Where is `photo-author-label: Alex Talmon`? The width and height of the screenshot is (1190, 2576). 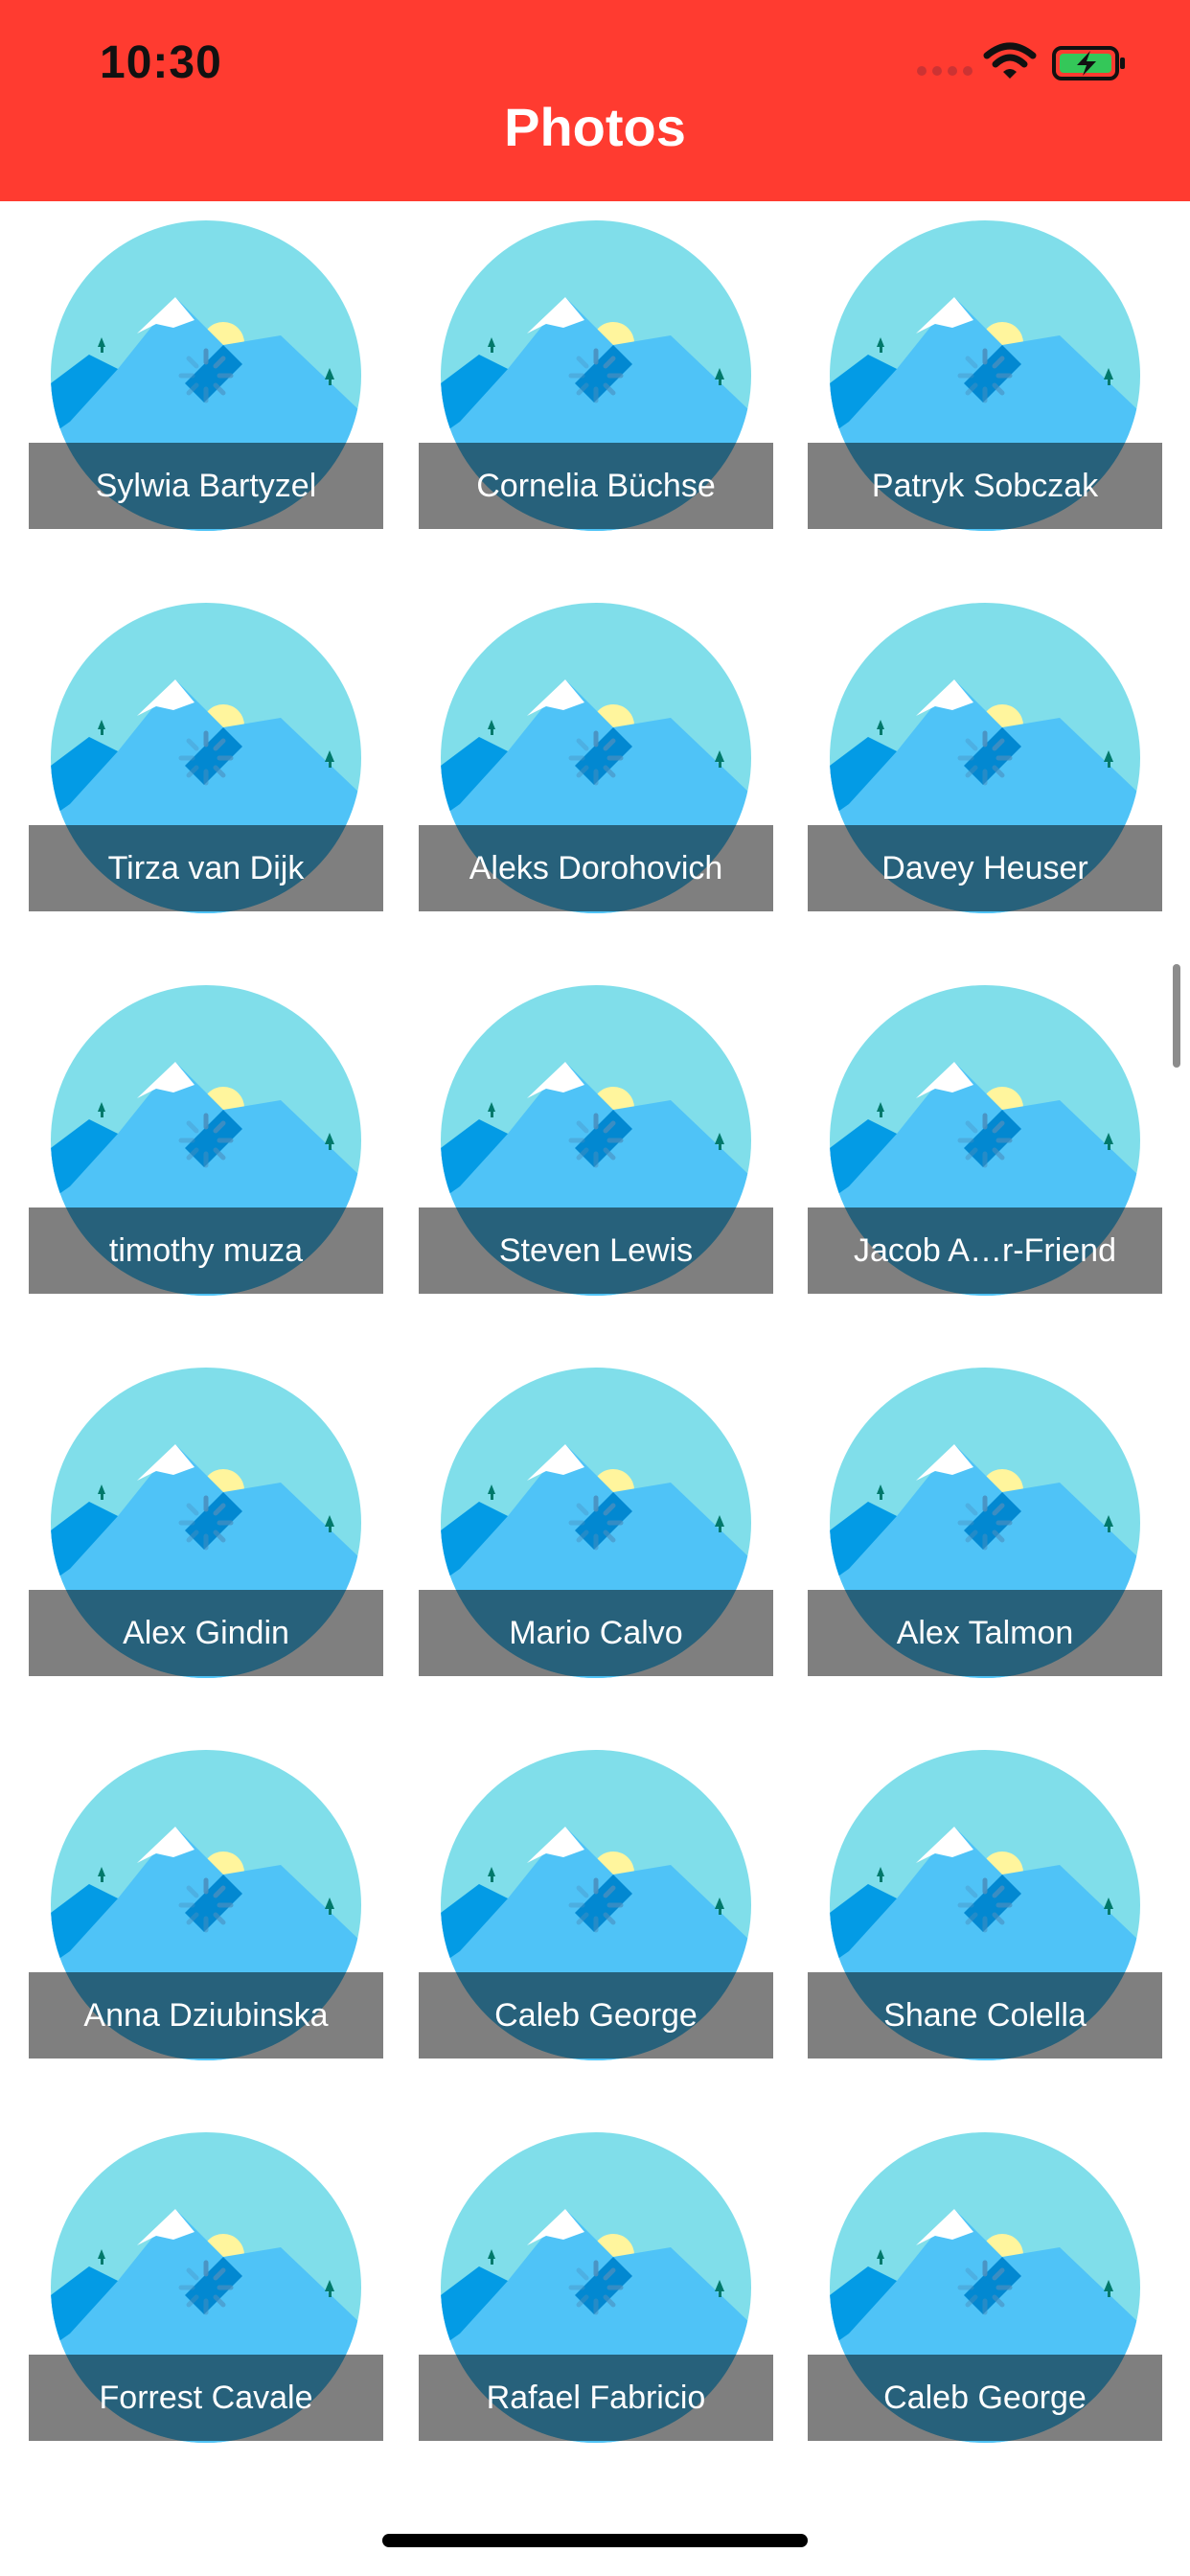
photo-author-label: Alex Talmon is located at coordinates (985, 1633).